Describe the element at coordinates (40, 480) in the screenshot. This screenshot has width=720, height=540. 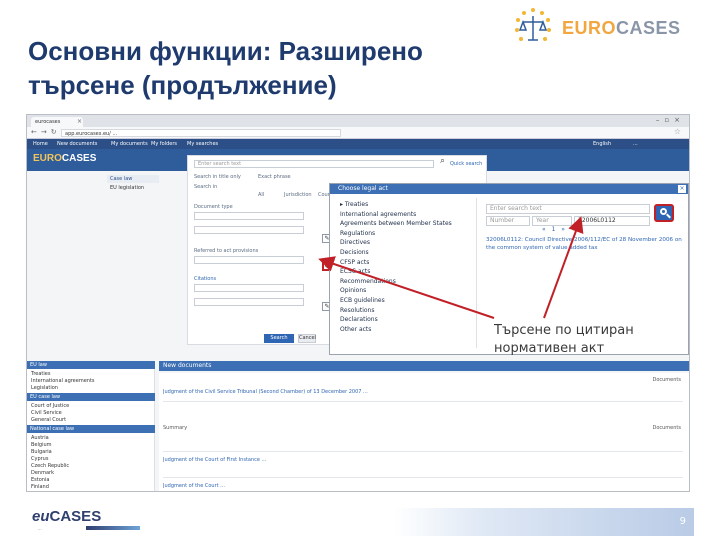
I see `category-item: Estonia` at that location.